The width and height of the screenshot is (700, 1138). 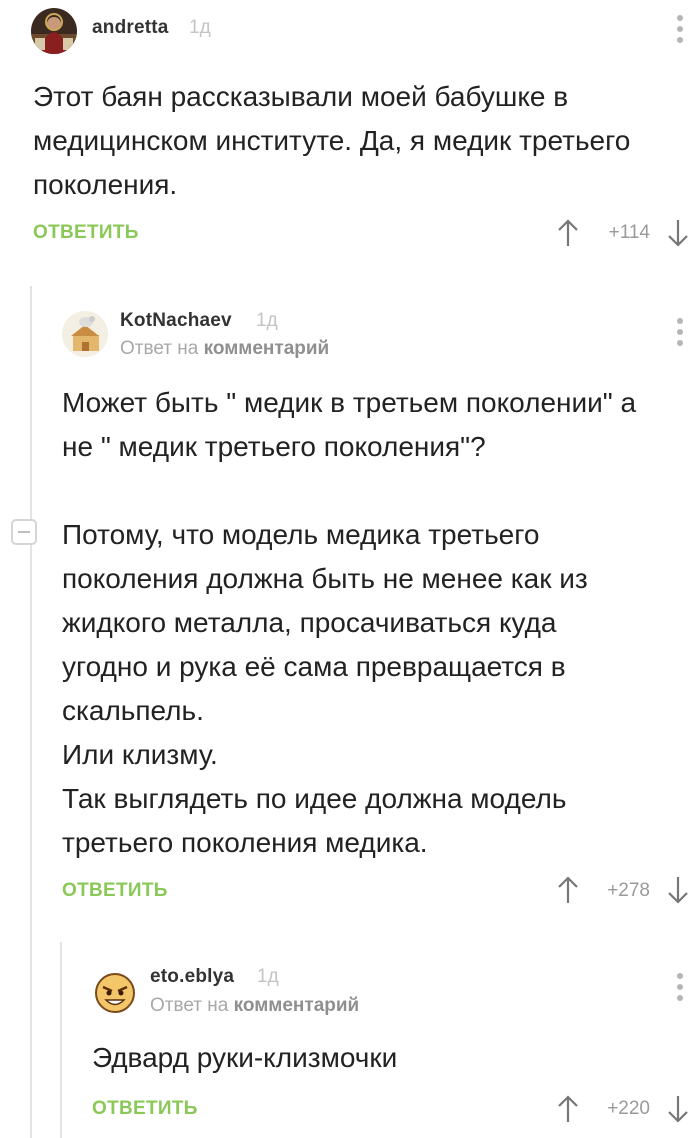 What do you see at coordinates (274, 446) in the screenshot?
I see `text-line: не " медик третьего поколения"?` at bounding box center [274, 446].